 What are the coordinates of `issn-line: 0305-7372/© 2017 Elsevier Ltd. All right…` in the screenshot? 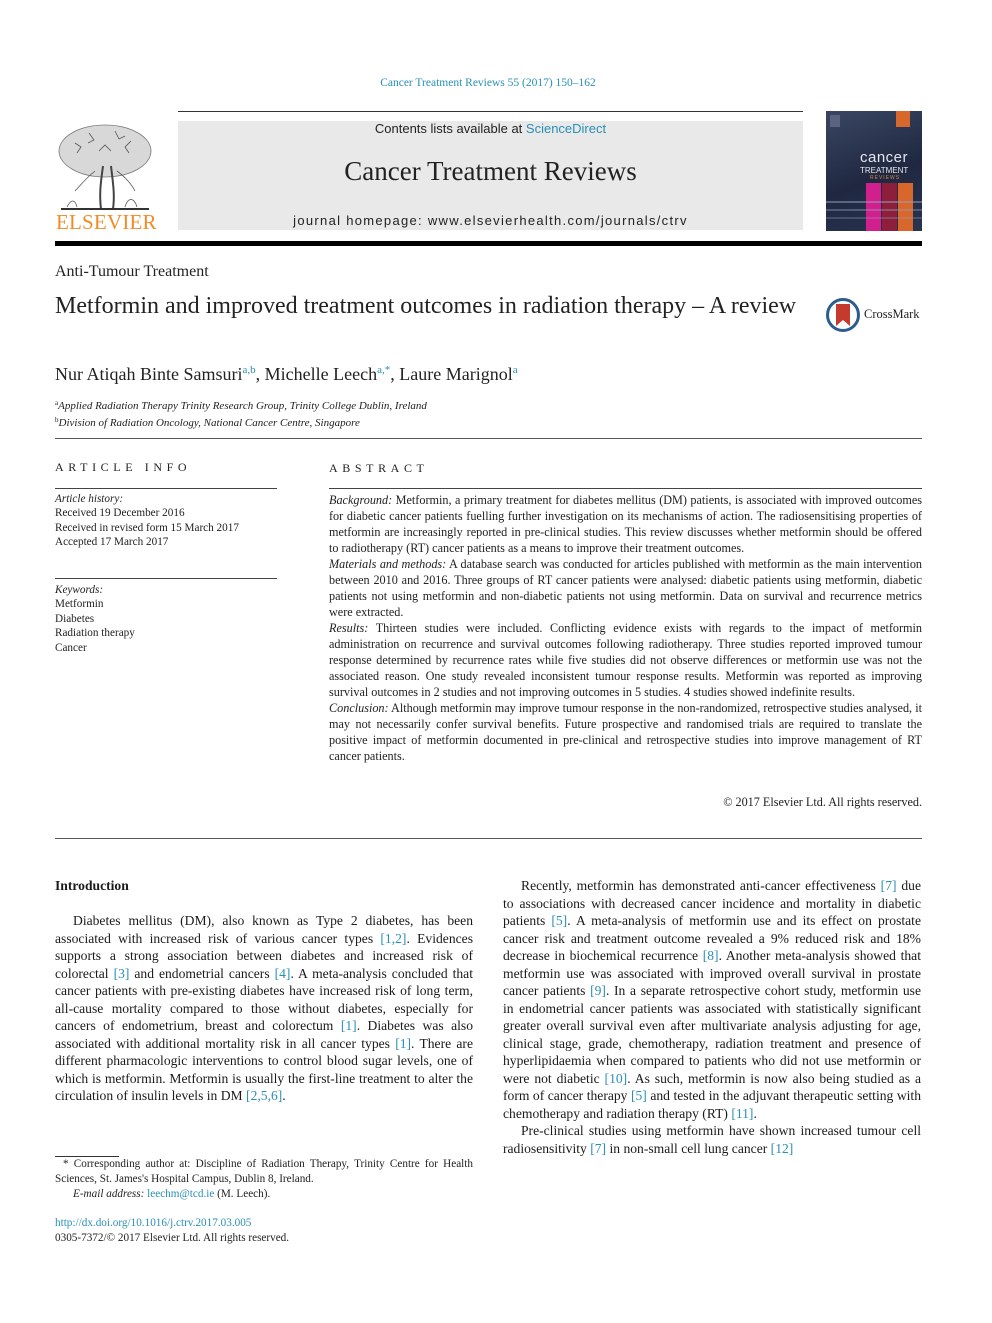 It's located at (172, 1238).